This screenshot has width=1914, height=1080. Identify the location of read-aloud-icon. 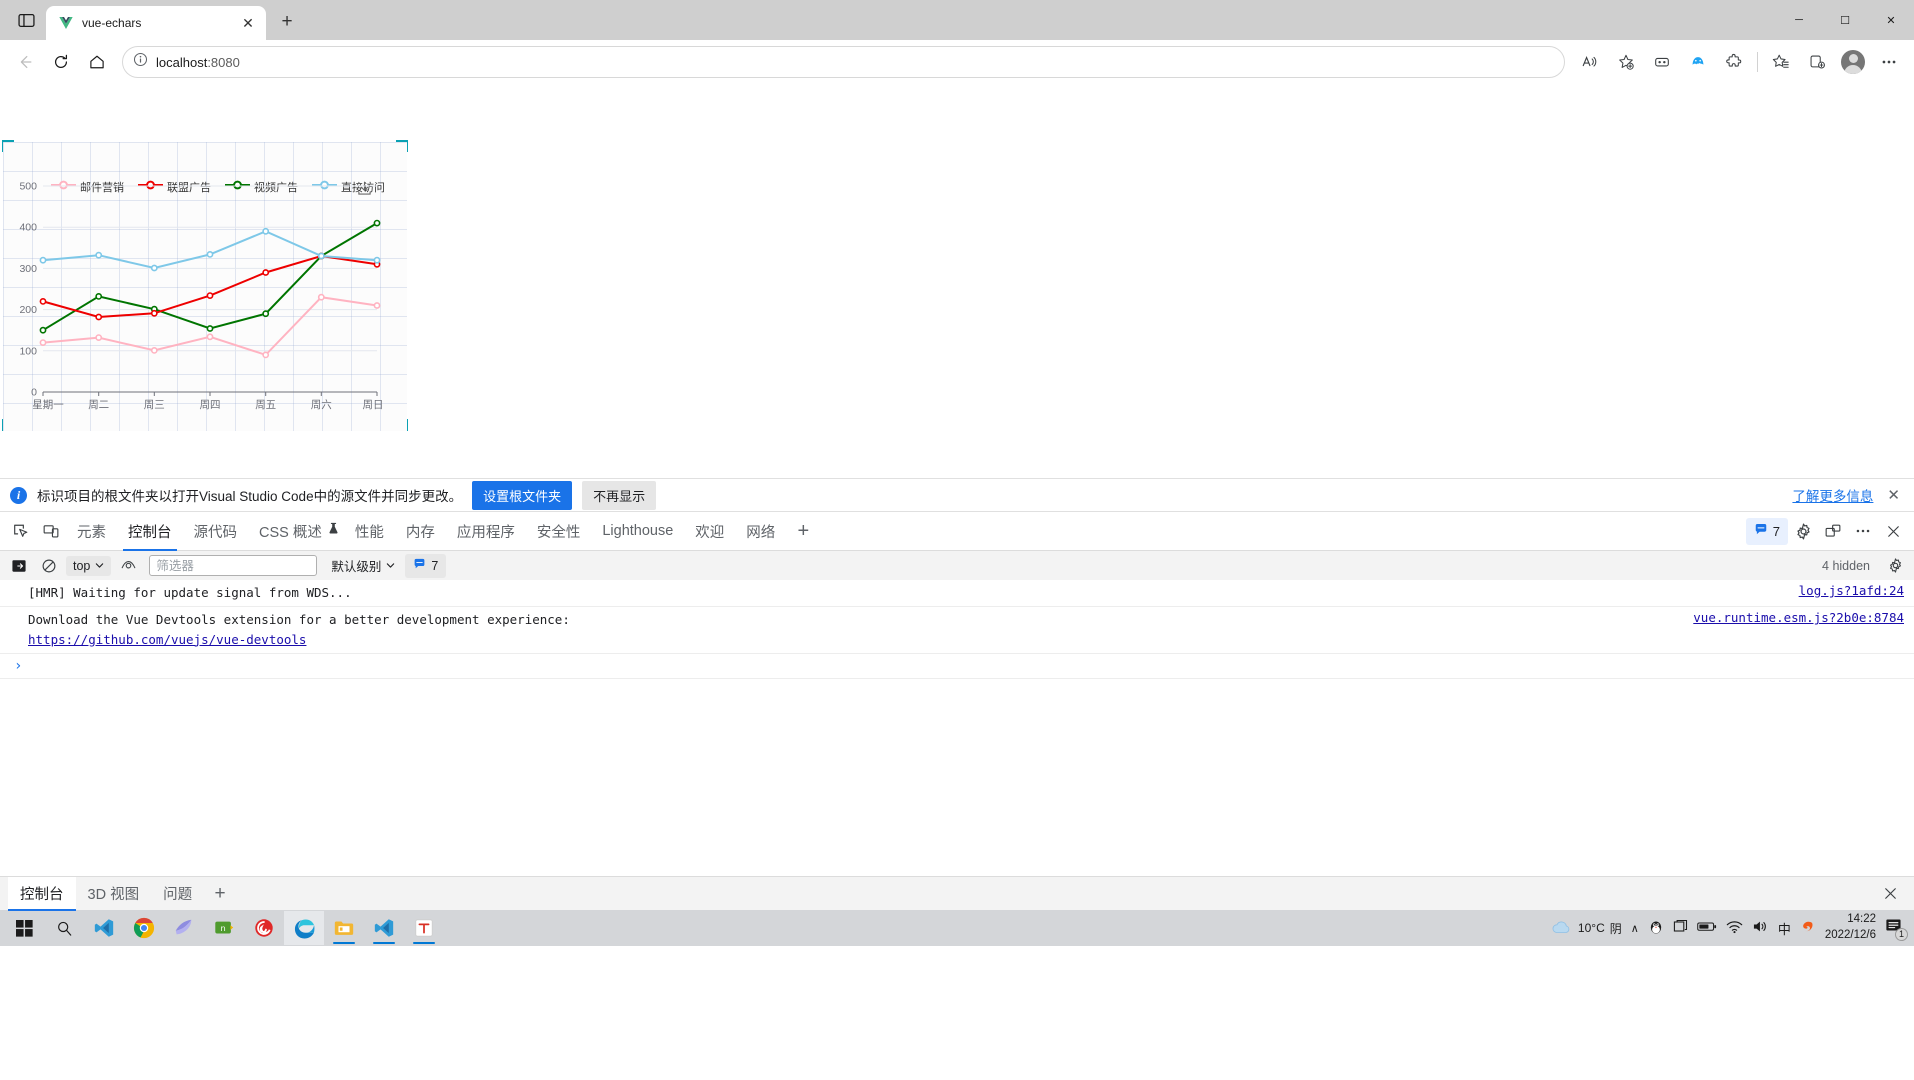
(1590, 62).